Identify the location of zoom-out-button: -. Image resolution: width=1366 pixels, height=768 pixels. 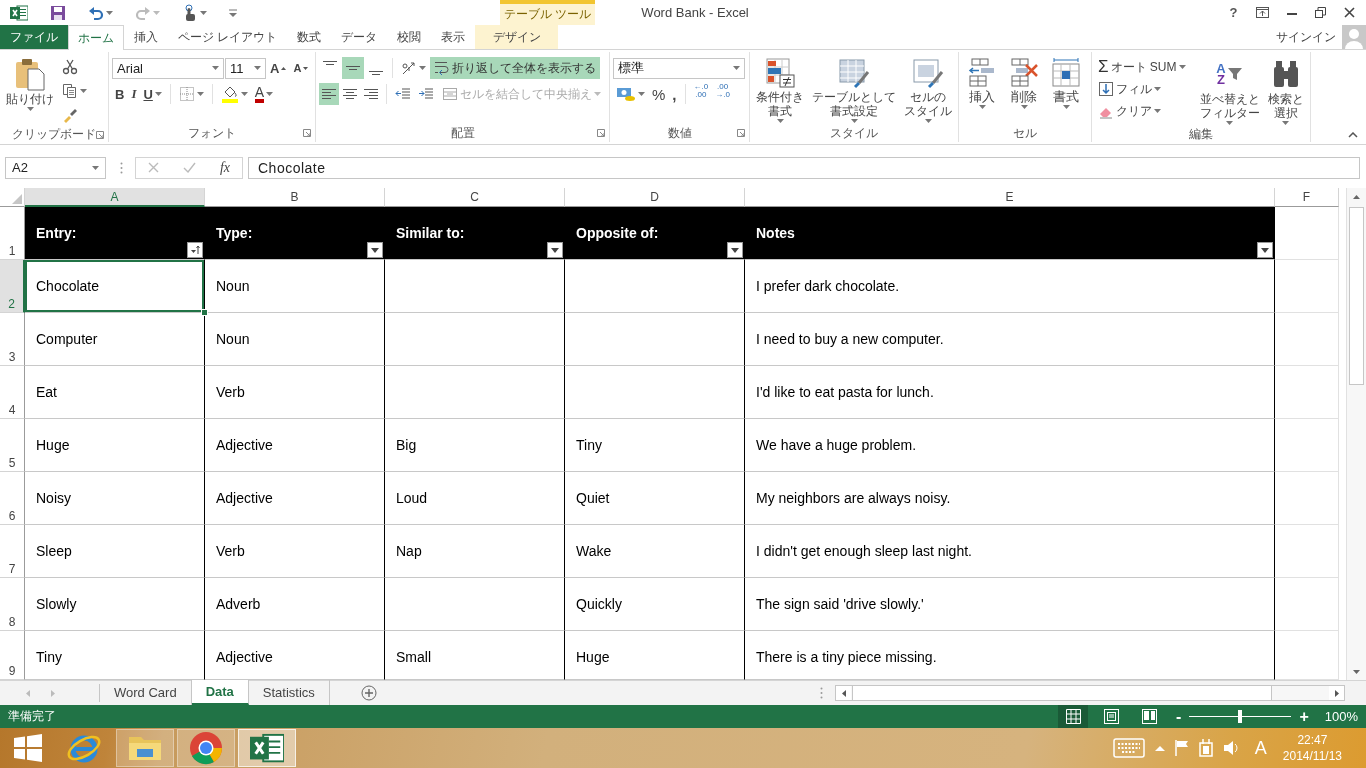
(1179, 716).